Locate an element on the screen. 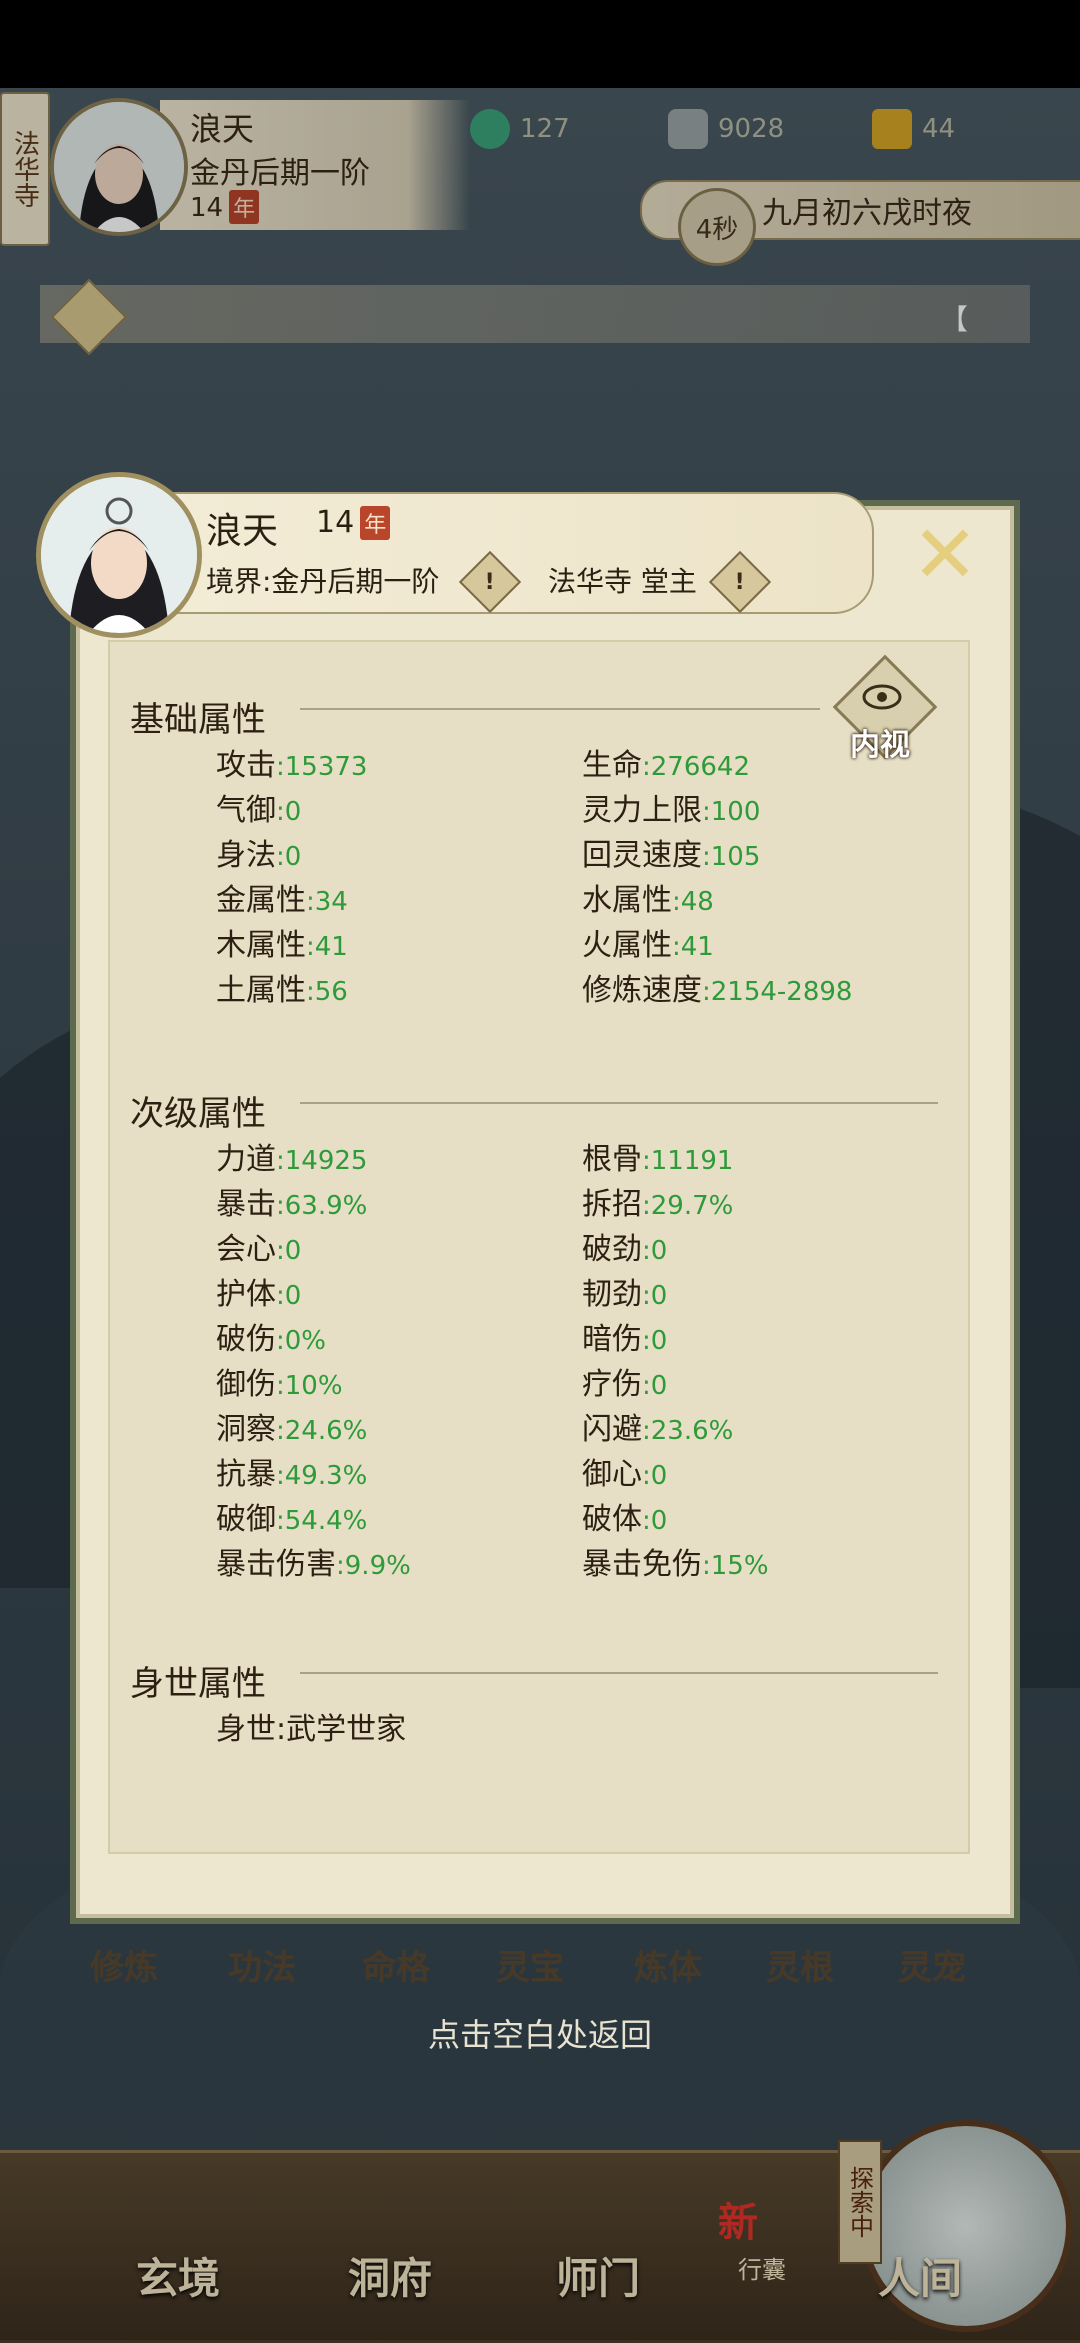  stat-label: 御伤 is located at coordinates (246, 1384).